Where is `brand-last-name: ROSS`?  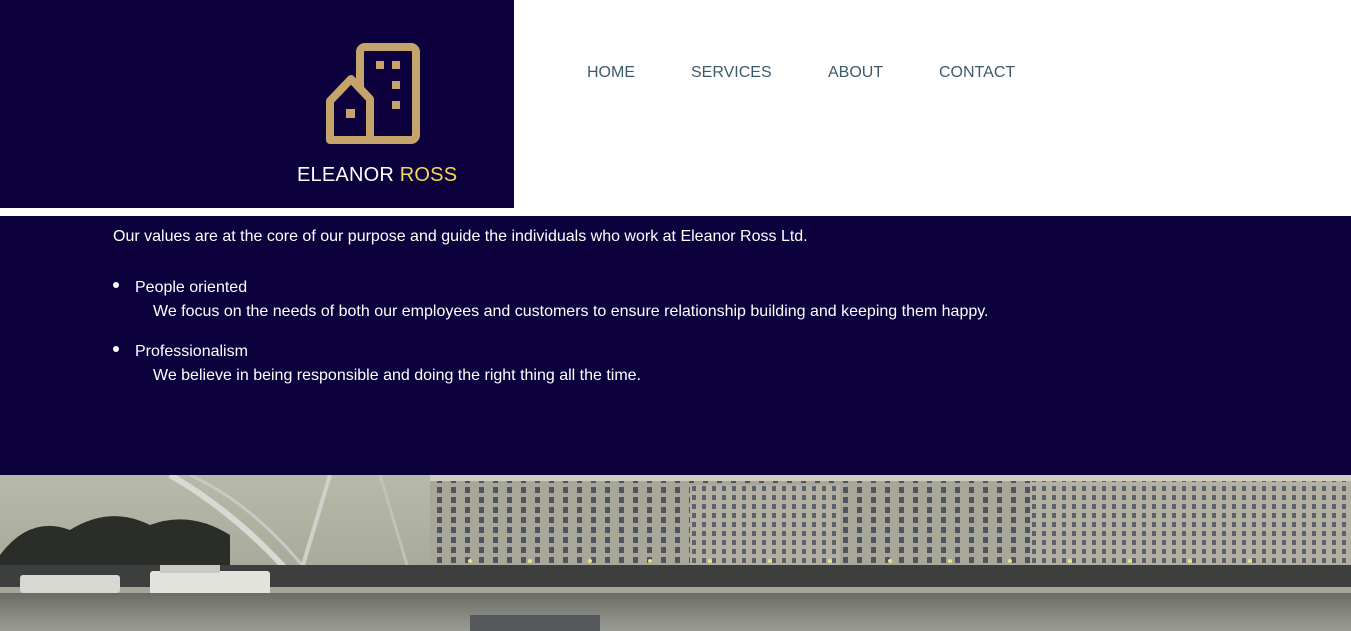 brand-last-name: ROSS is located at coordinates (428, 175).